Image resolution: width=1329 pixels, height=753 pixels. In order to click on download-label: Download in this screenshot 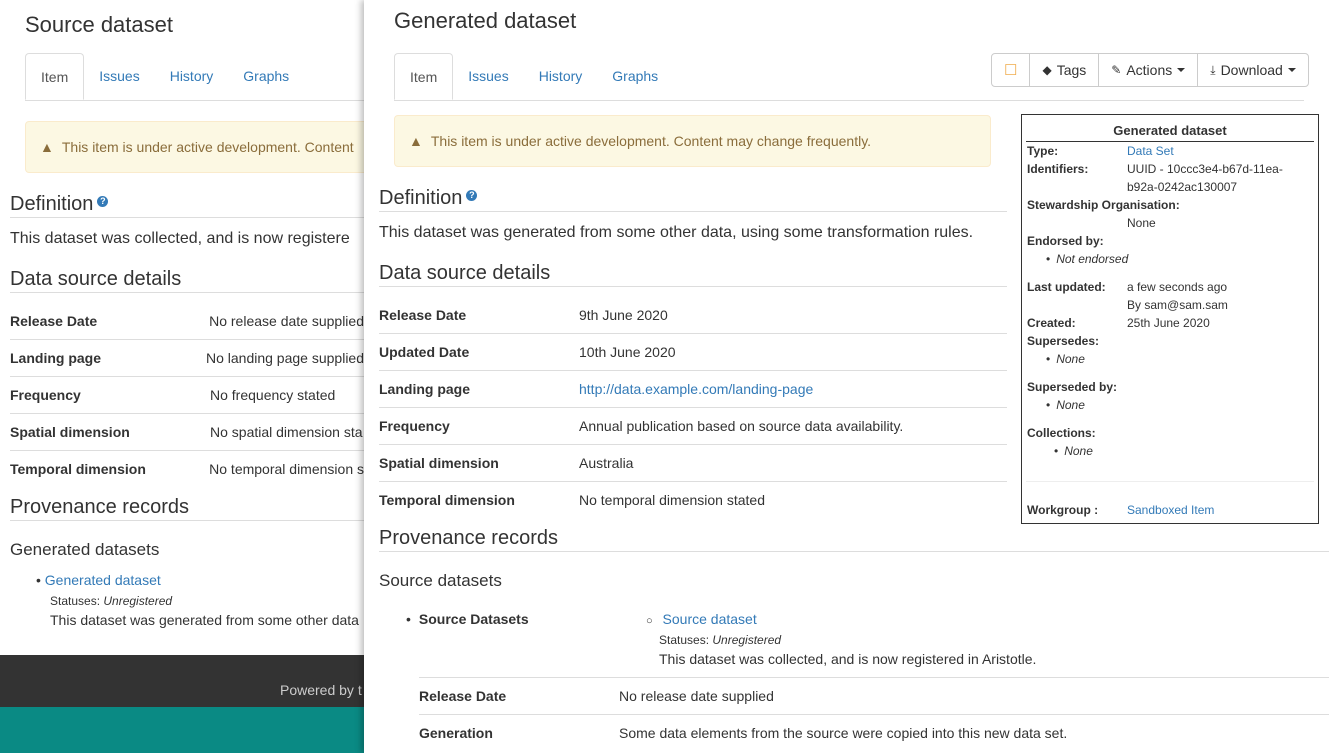, I will do `click(1251, 70)`.